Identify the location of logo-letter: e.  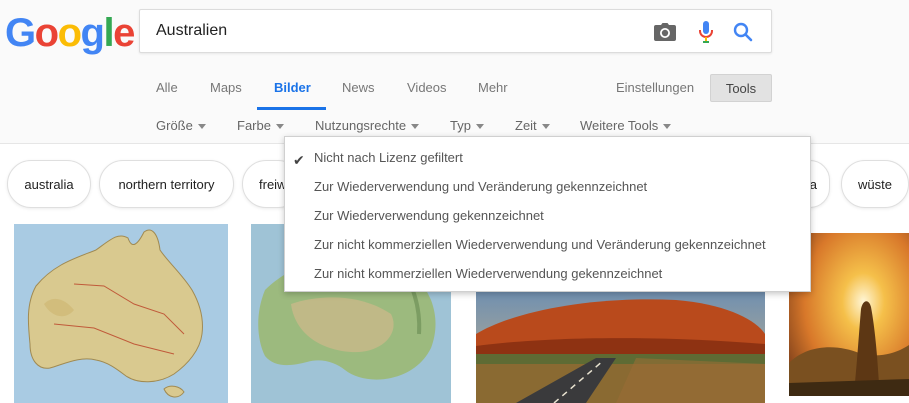
(124, 33).